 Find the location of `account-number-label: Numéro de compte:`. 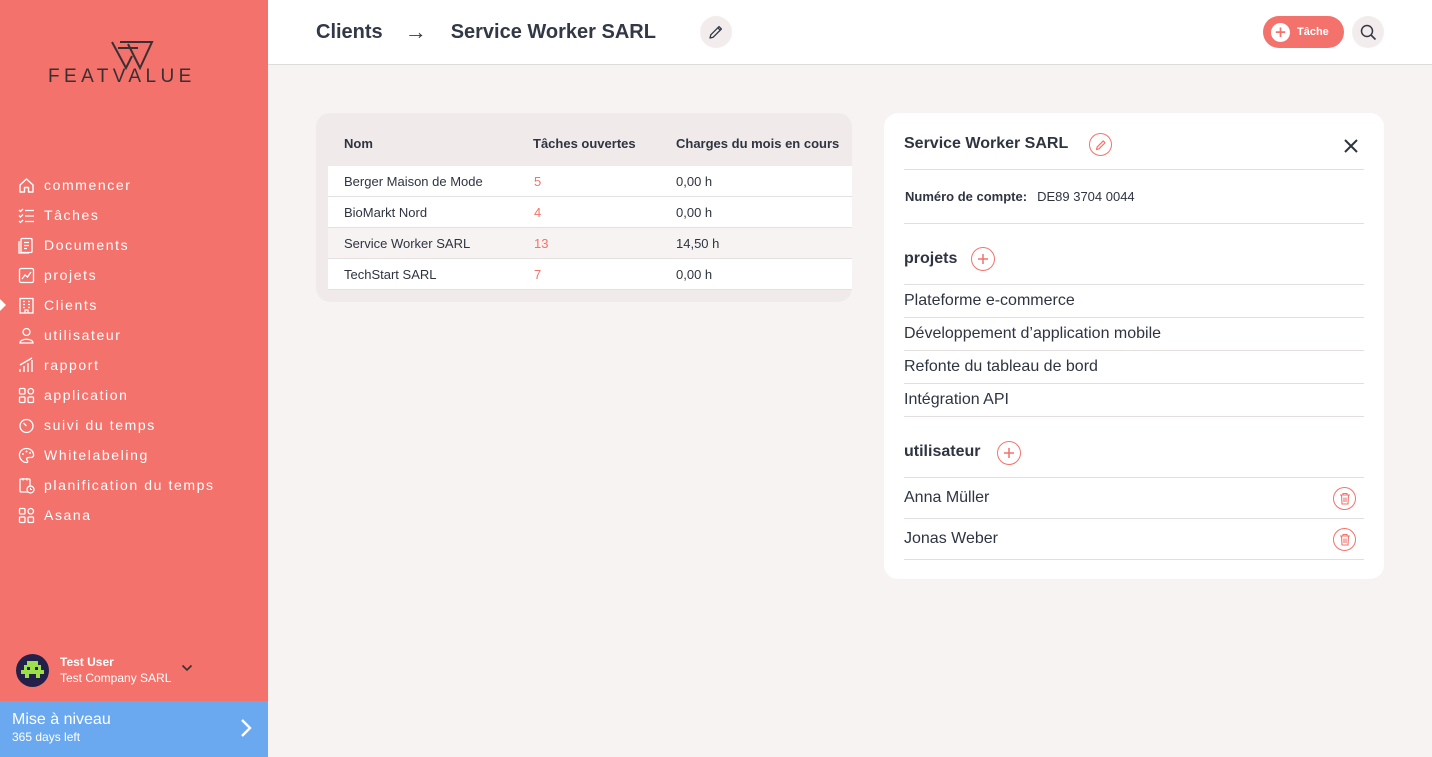

account-number-label: Numéro de compte: is located at coordinates (966, 196).